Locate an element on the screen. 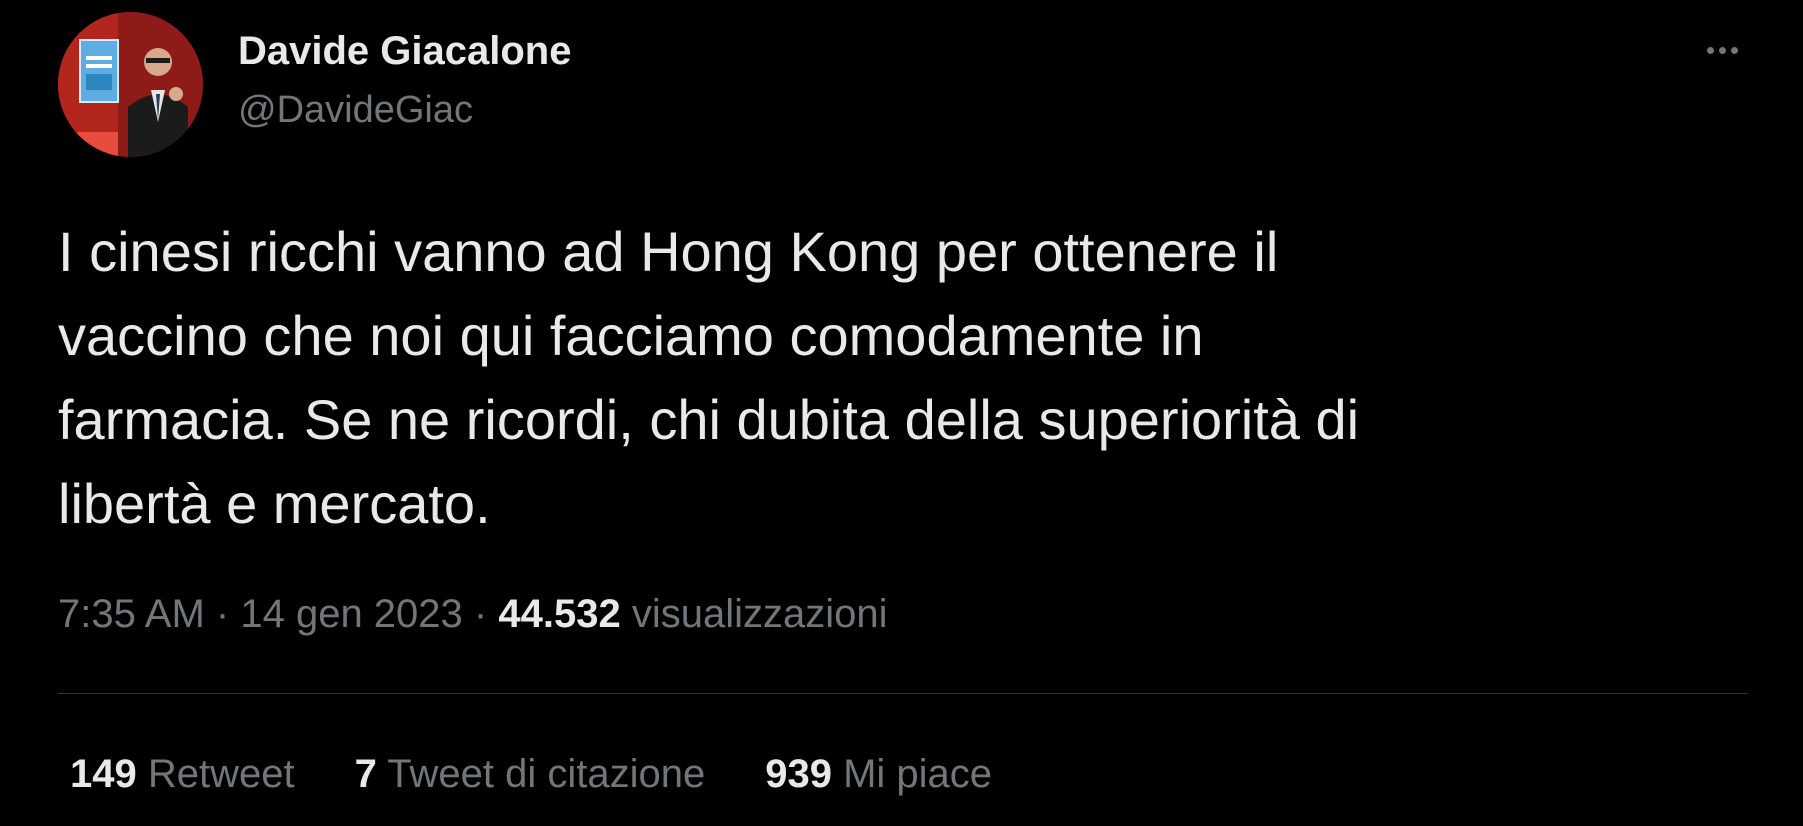 The height and width of the screenshot is (826, 1803). quotes-label: Tweet di citazione is located at coordinates (546, 774).